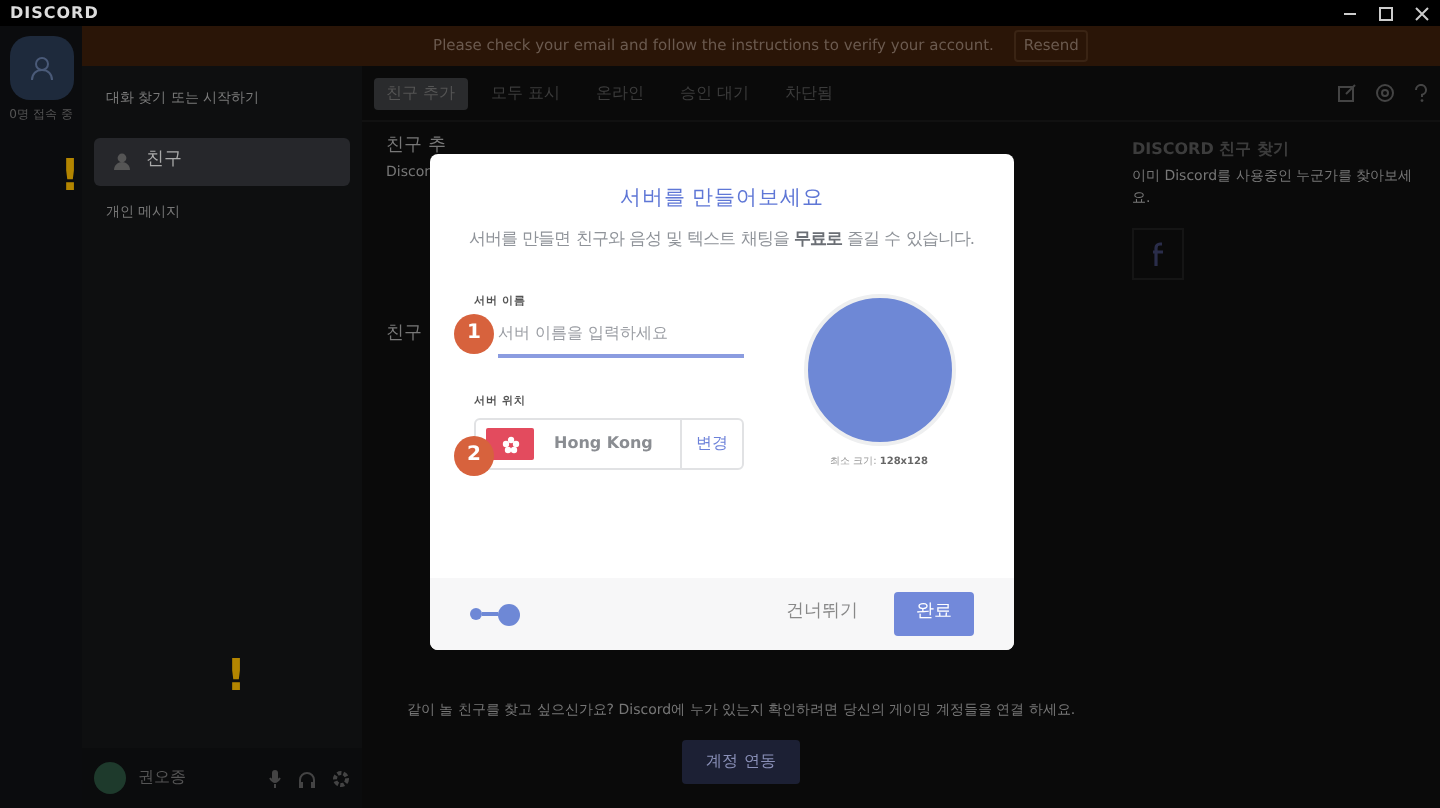 The height and width of the screenshot is (808, 1440). Describe the element at coordinates (474, 455) in the screenshot. I see `step-badge: 2` at that location.